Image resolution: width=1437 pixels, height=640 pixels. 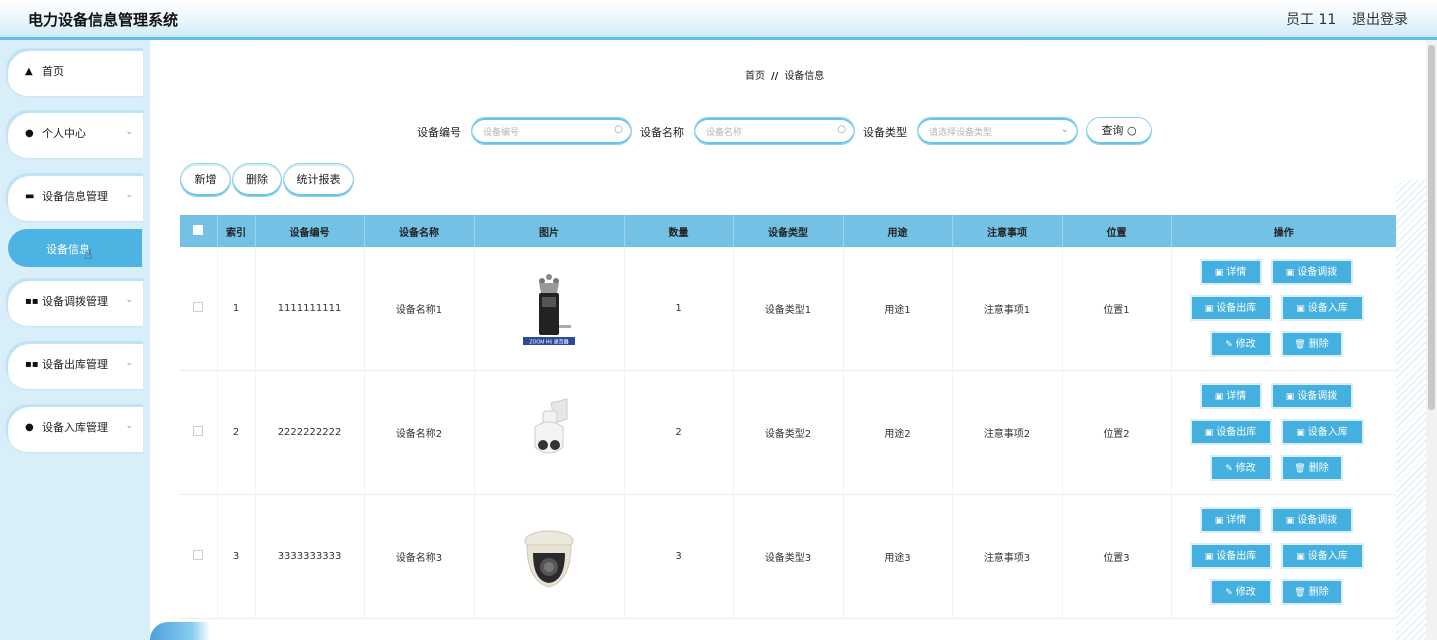 I want to click on cell-type: 设备类型3, so click(x=787, y=556).